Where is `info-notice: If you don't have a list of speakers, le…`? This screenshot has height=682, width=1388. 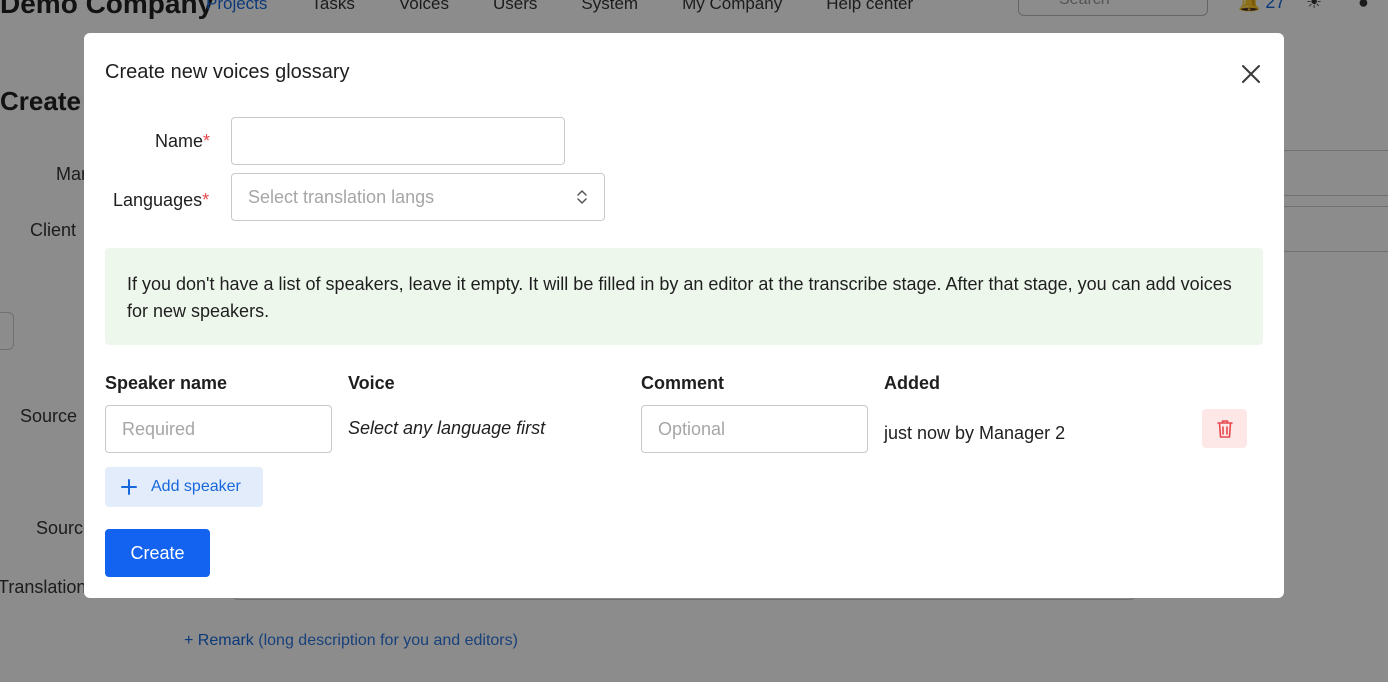 info-notice: If you don't have a list of speakers, le… is located at coordinates (684, 296).